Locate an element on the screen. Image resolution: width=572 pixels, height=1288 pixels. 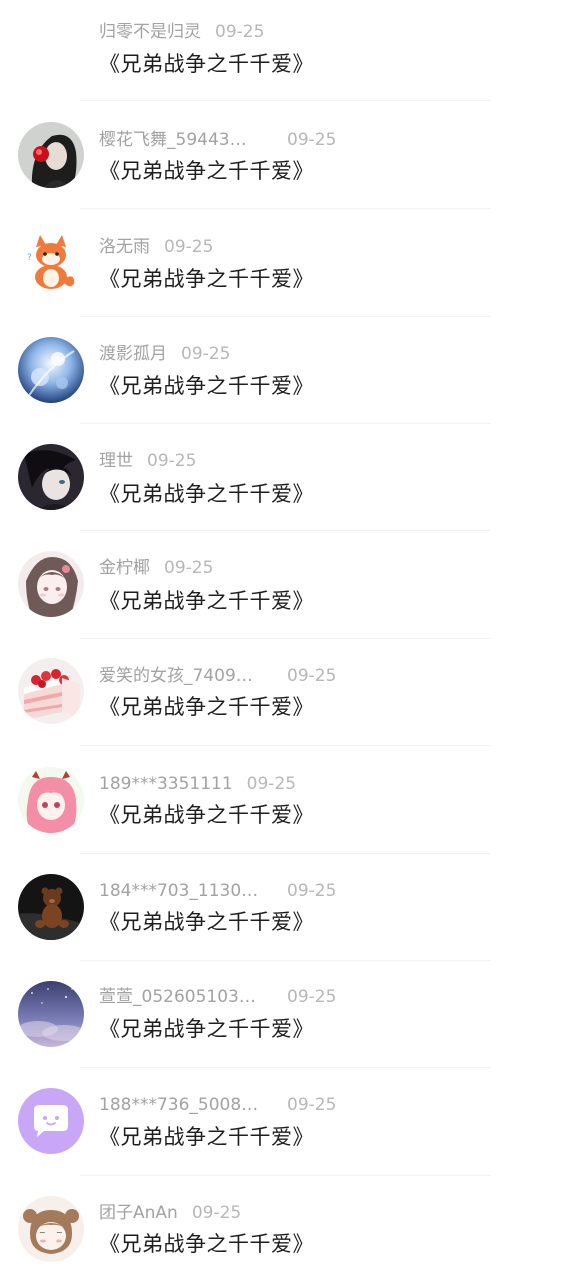
comment-meta: 爱笑的女孩_7409… 09-25 is located at coordinates (319, 676).